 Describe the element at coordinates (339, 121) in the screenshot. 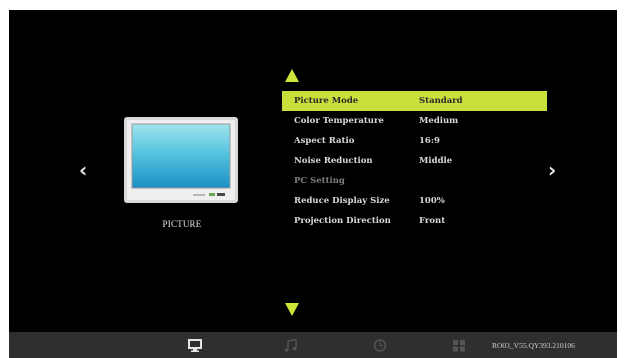

I see `menu-item-label: Color Temperature` at that location.